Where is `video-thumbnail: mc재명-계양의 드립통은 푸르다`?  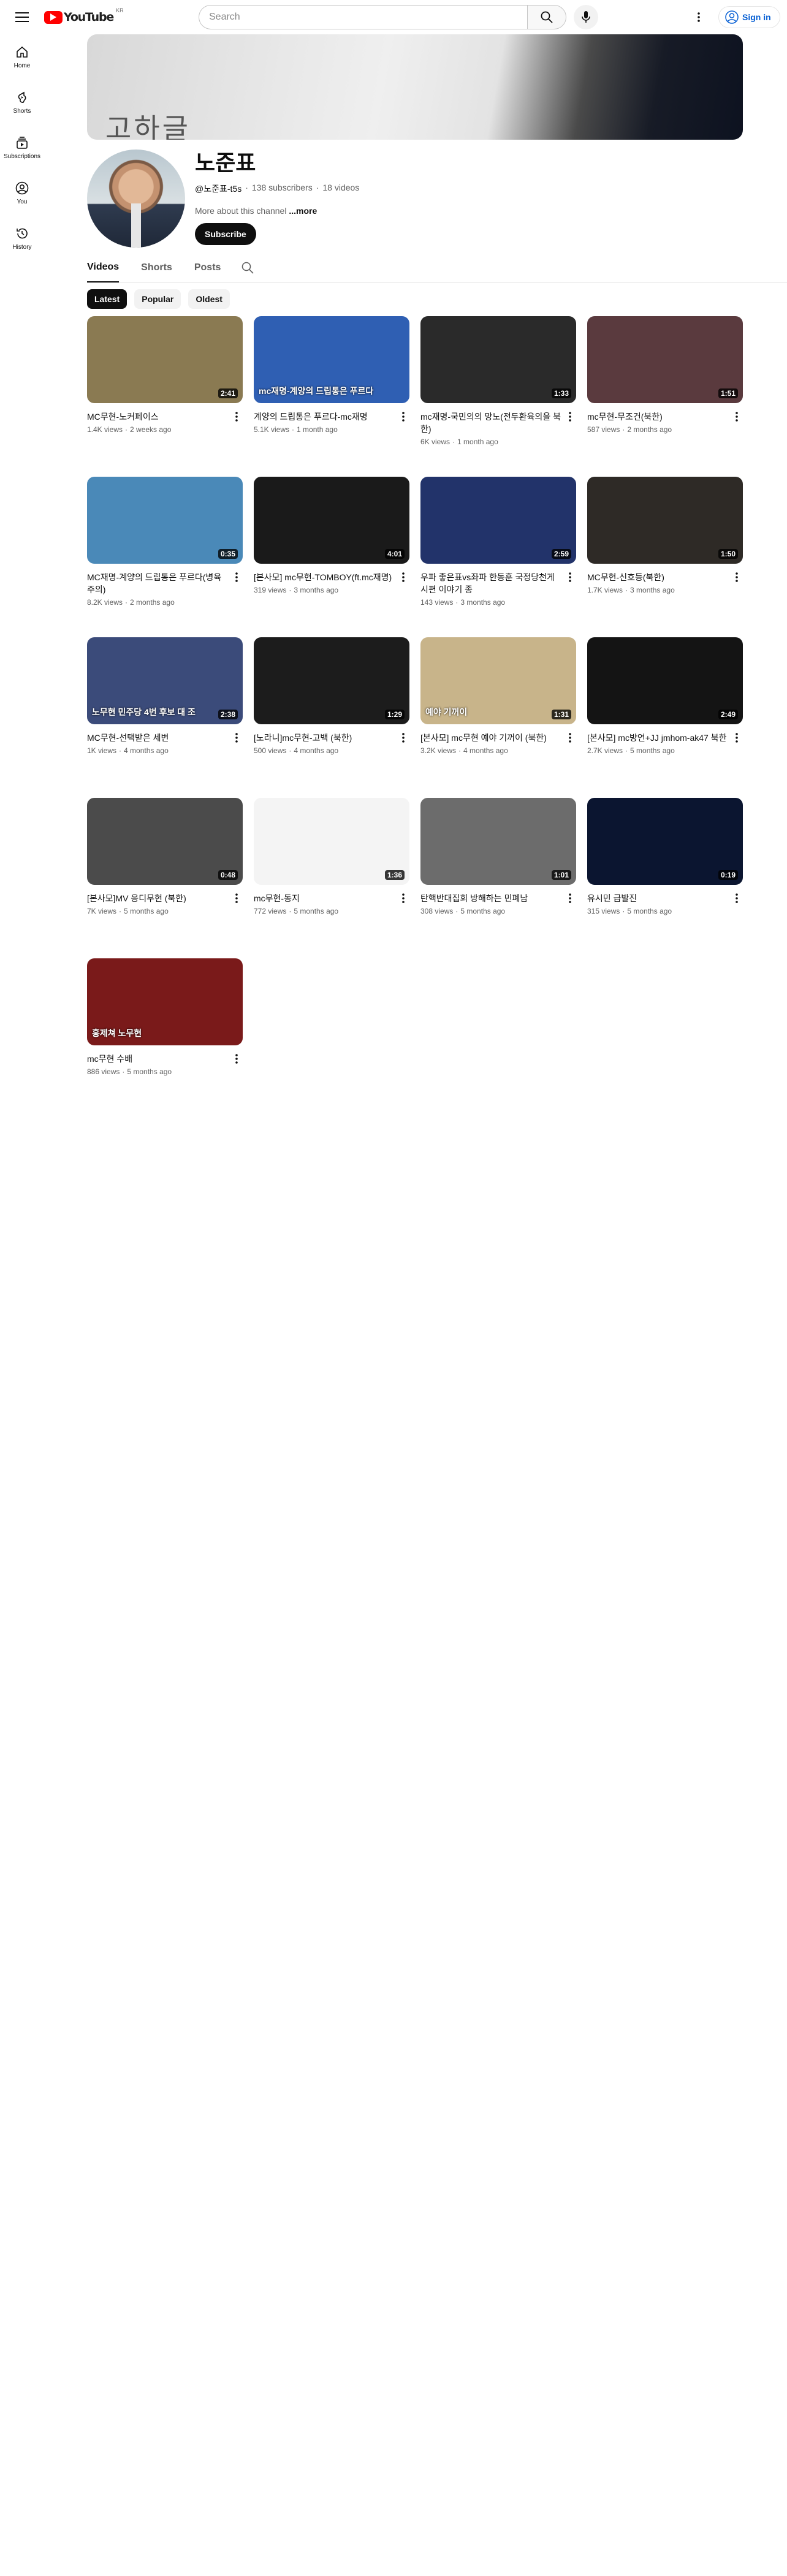
video-thumbnail: mc재명-계양의 드립통은 푸르다 is located at coordinates (331, 360).